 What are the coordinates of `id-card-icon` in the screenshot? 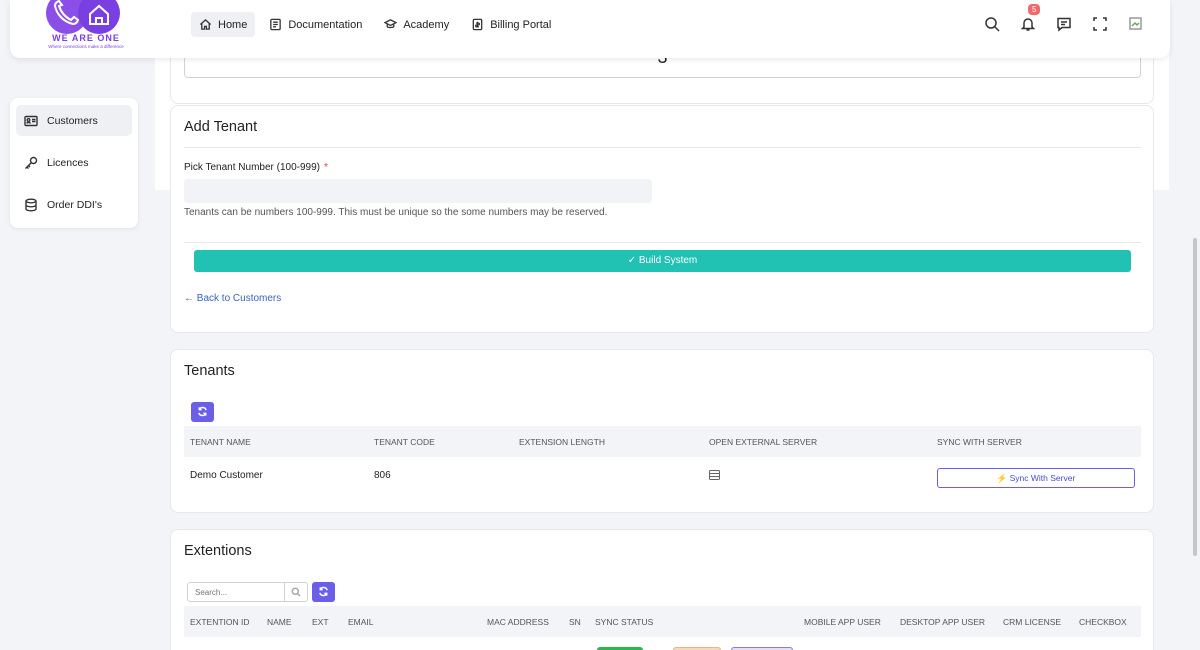 It's located at (31, 120).